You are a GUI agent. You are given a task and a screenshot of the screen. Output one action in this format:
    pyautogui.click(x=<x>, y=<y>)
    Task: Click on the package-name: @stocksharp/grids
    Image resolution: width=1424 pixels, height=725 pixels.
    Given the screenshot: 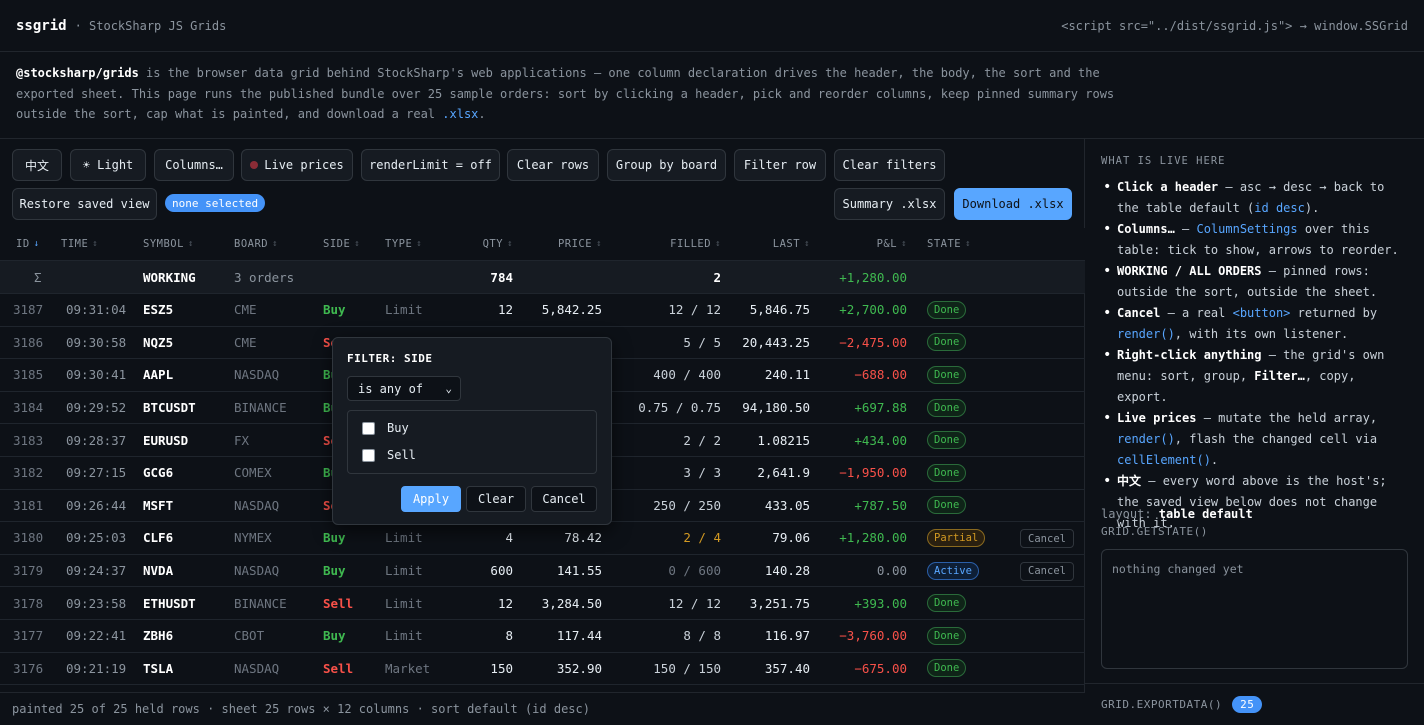 What is the action you would take?
    pyautogui.click(x=77, y=73)
    